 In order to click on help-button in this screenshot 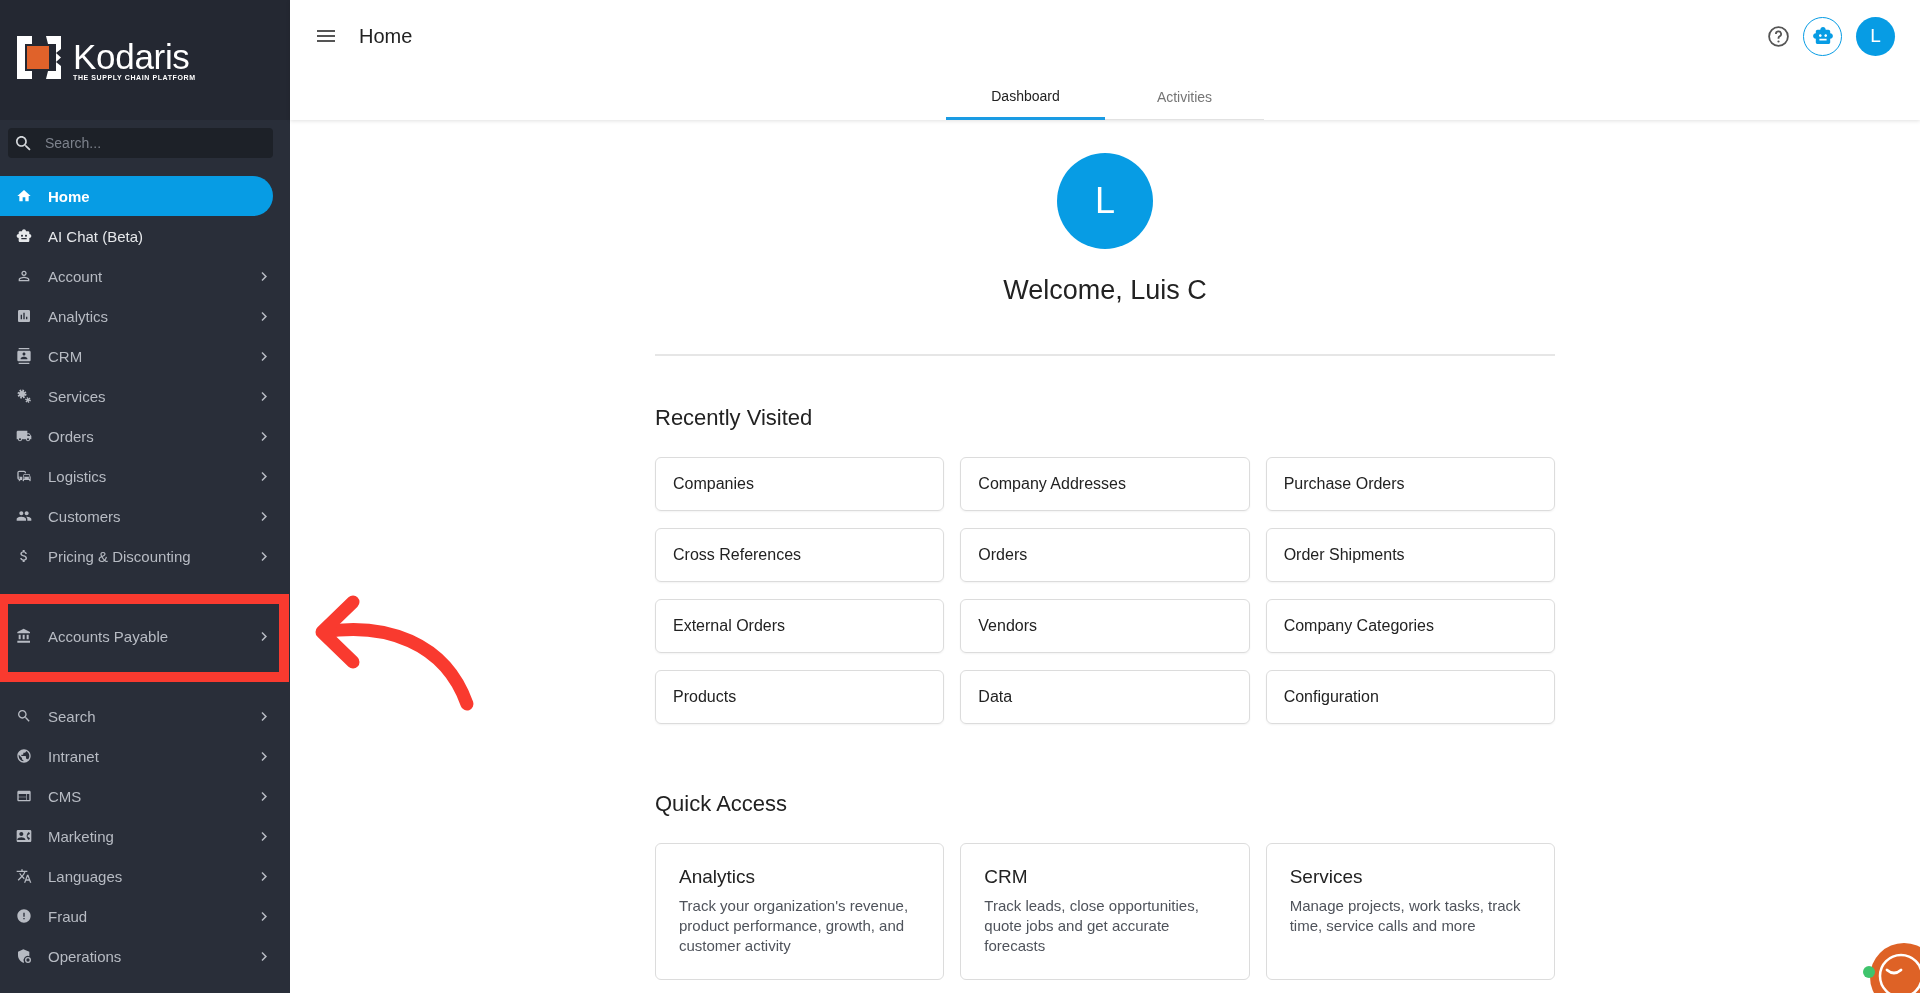, I will do `click(1778, 36)`.